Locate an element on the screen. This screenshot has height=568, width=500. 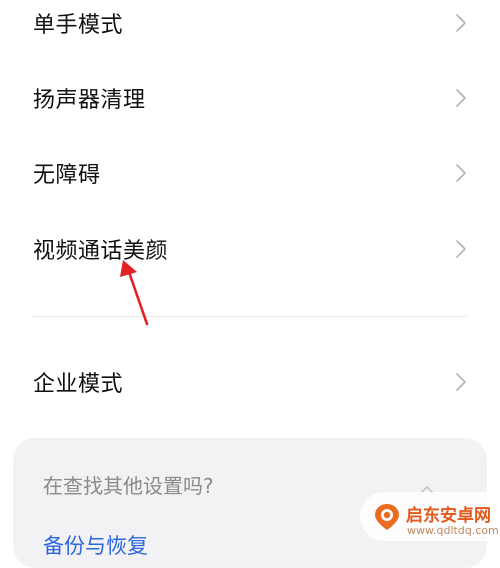
settings-item-one-hand-mode: 单手模式 is located at coordinates (250, 26).